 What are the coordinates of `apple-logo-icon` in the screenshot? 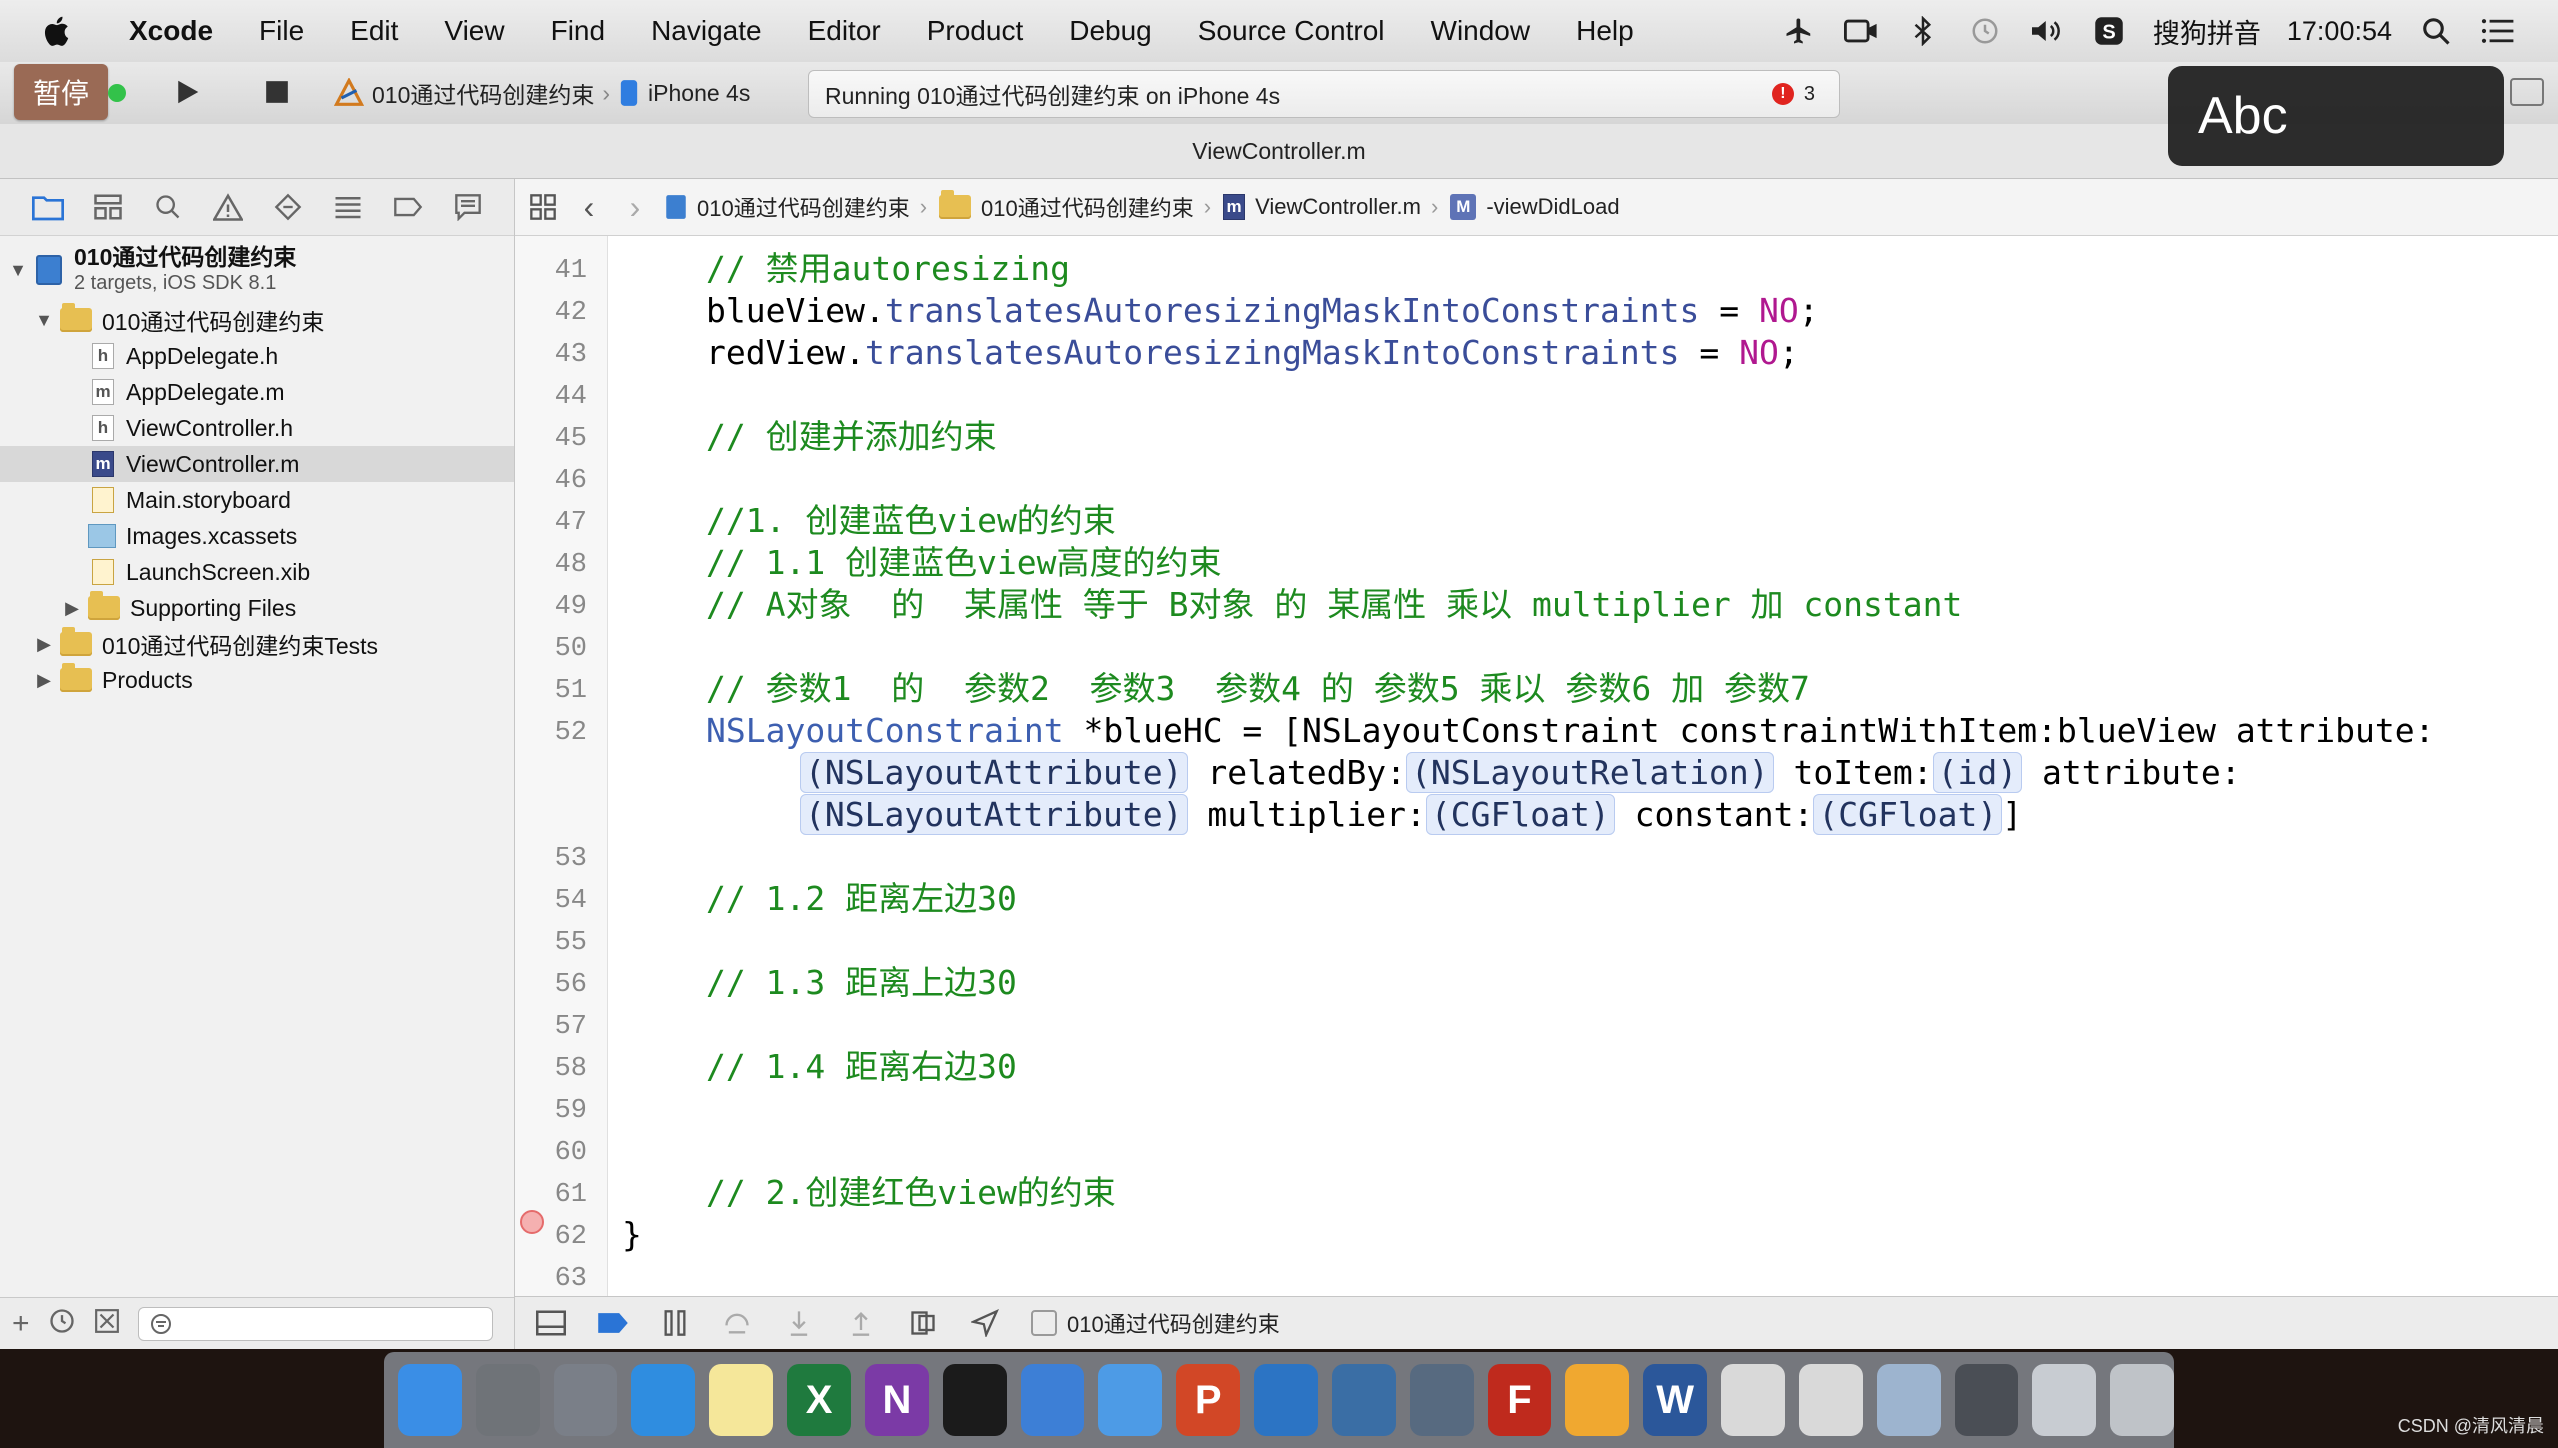 It's located at (58, 31).